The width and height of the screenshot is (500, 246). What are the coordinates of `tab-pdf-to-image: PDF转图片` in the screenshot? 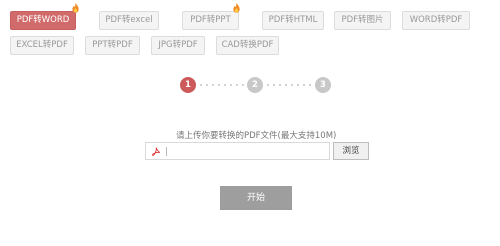 It's located at (362, 20).